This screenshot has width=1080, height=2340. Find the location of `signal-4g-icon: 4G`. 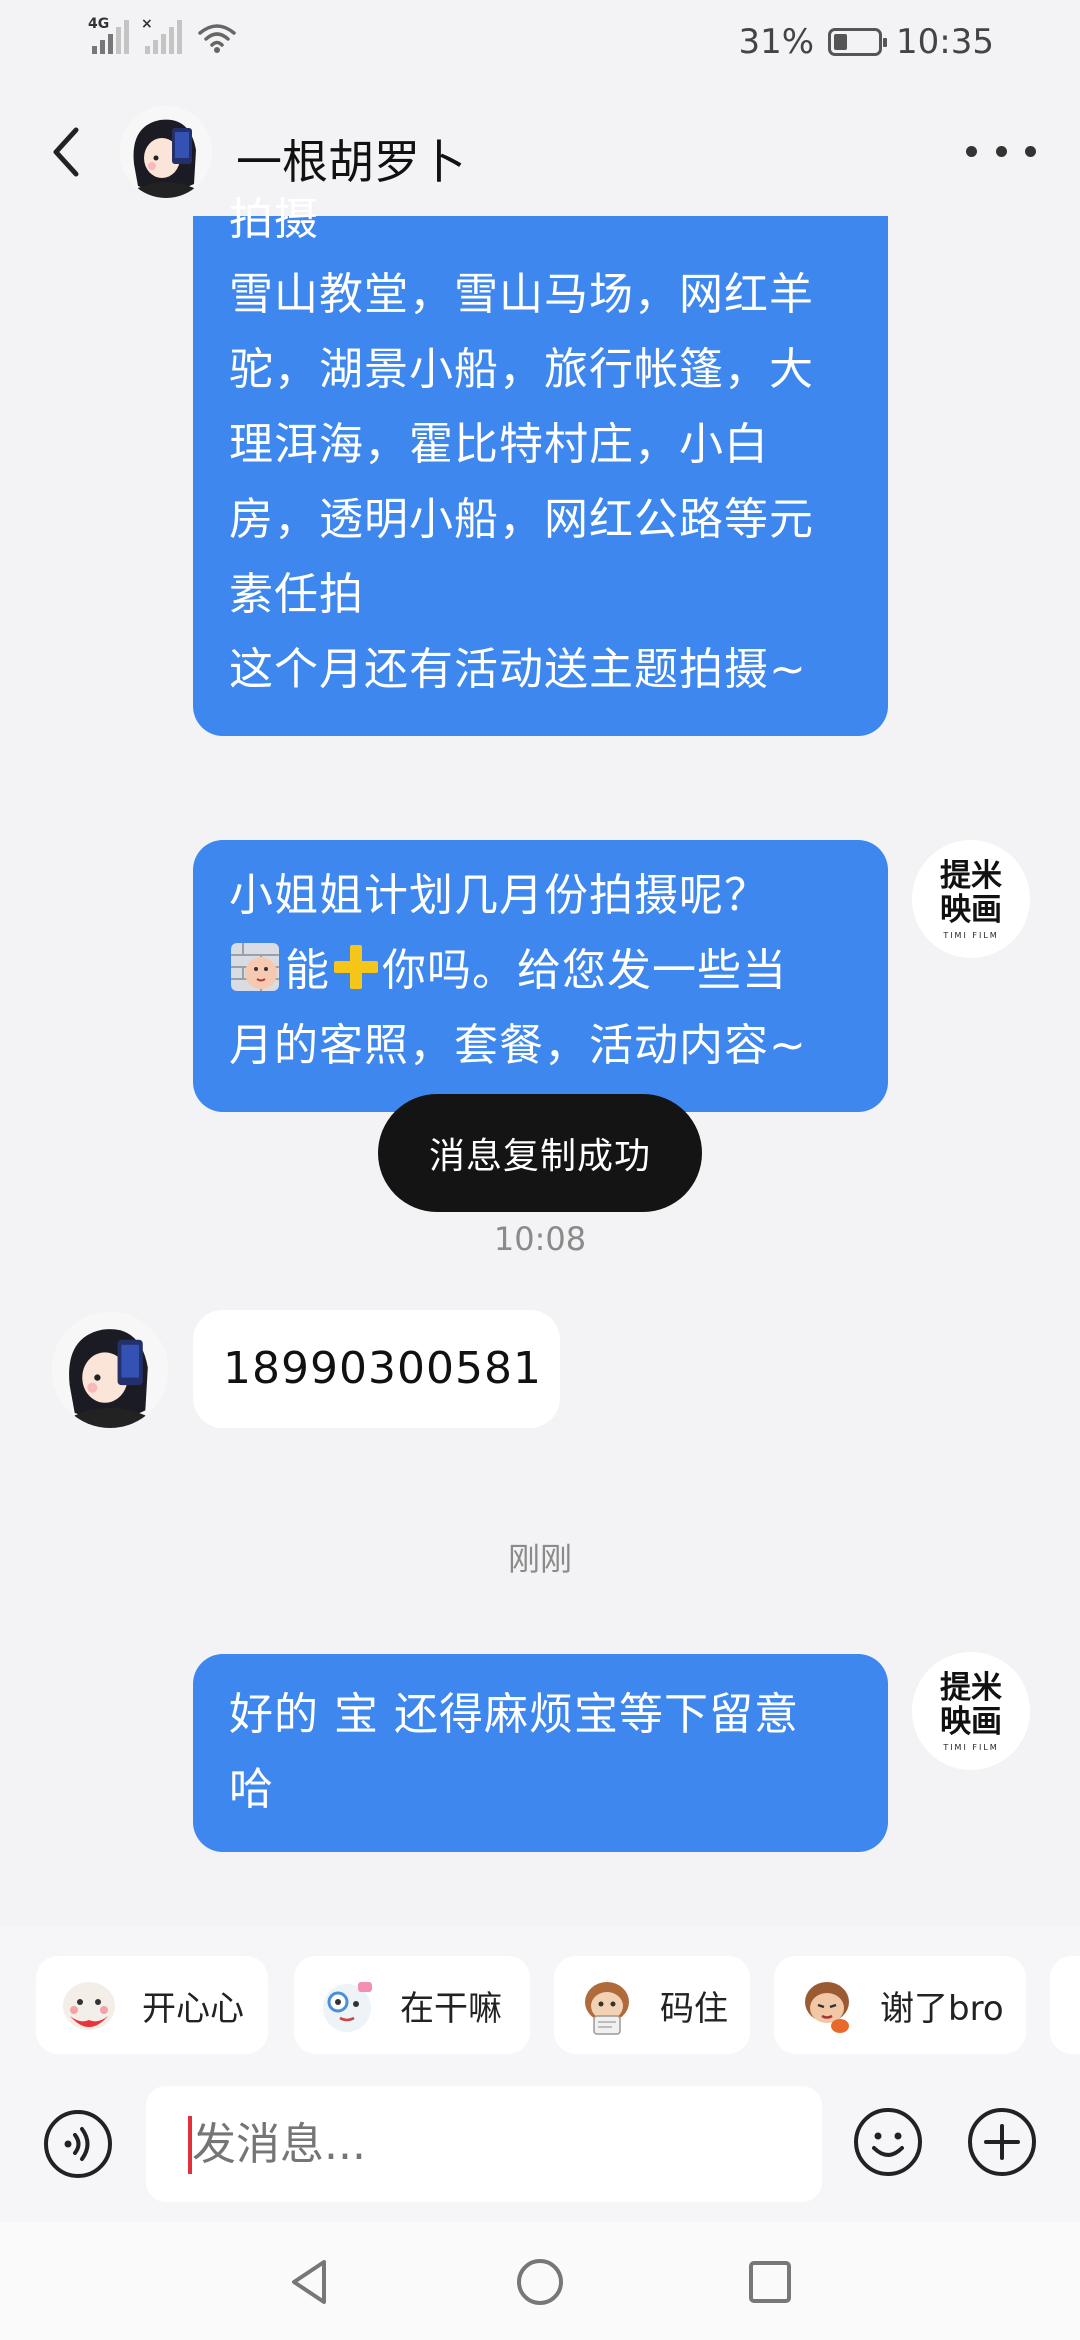

signal-4g-icon: 4G is located at coordinates (108, 35).